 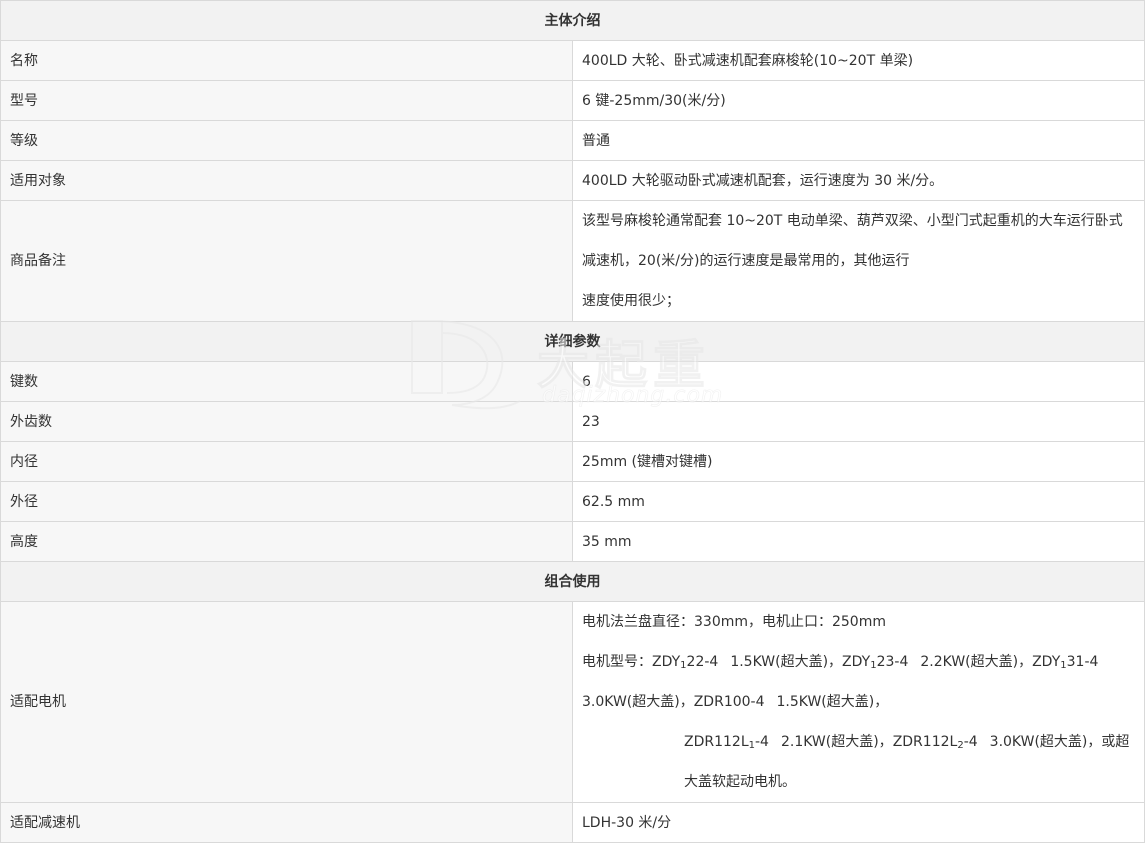 I want to click on row-value: 6 键-25mm/30(米/分), so click(x=858, y=100).